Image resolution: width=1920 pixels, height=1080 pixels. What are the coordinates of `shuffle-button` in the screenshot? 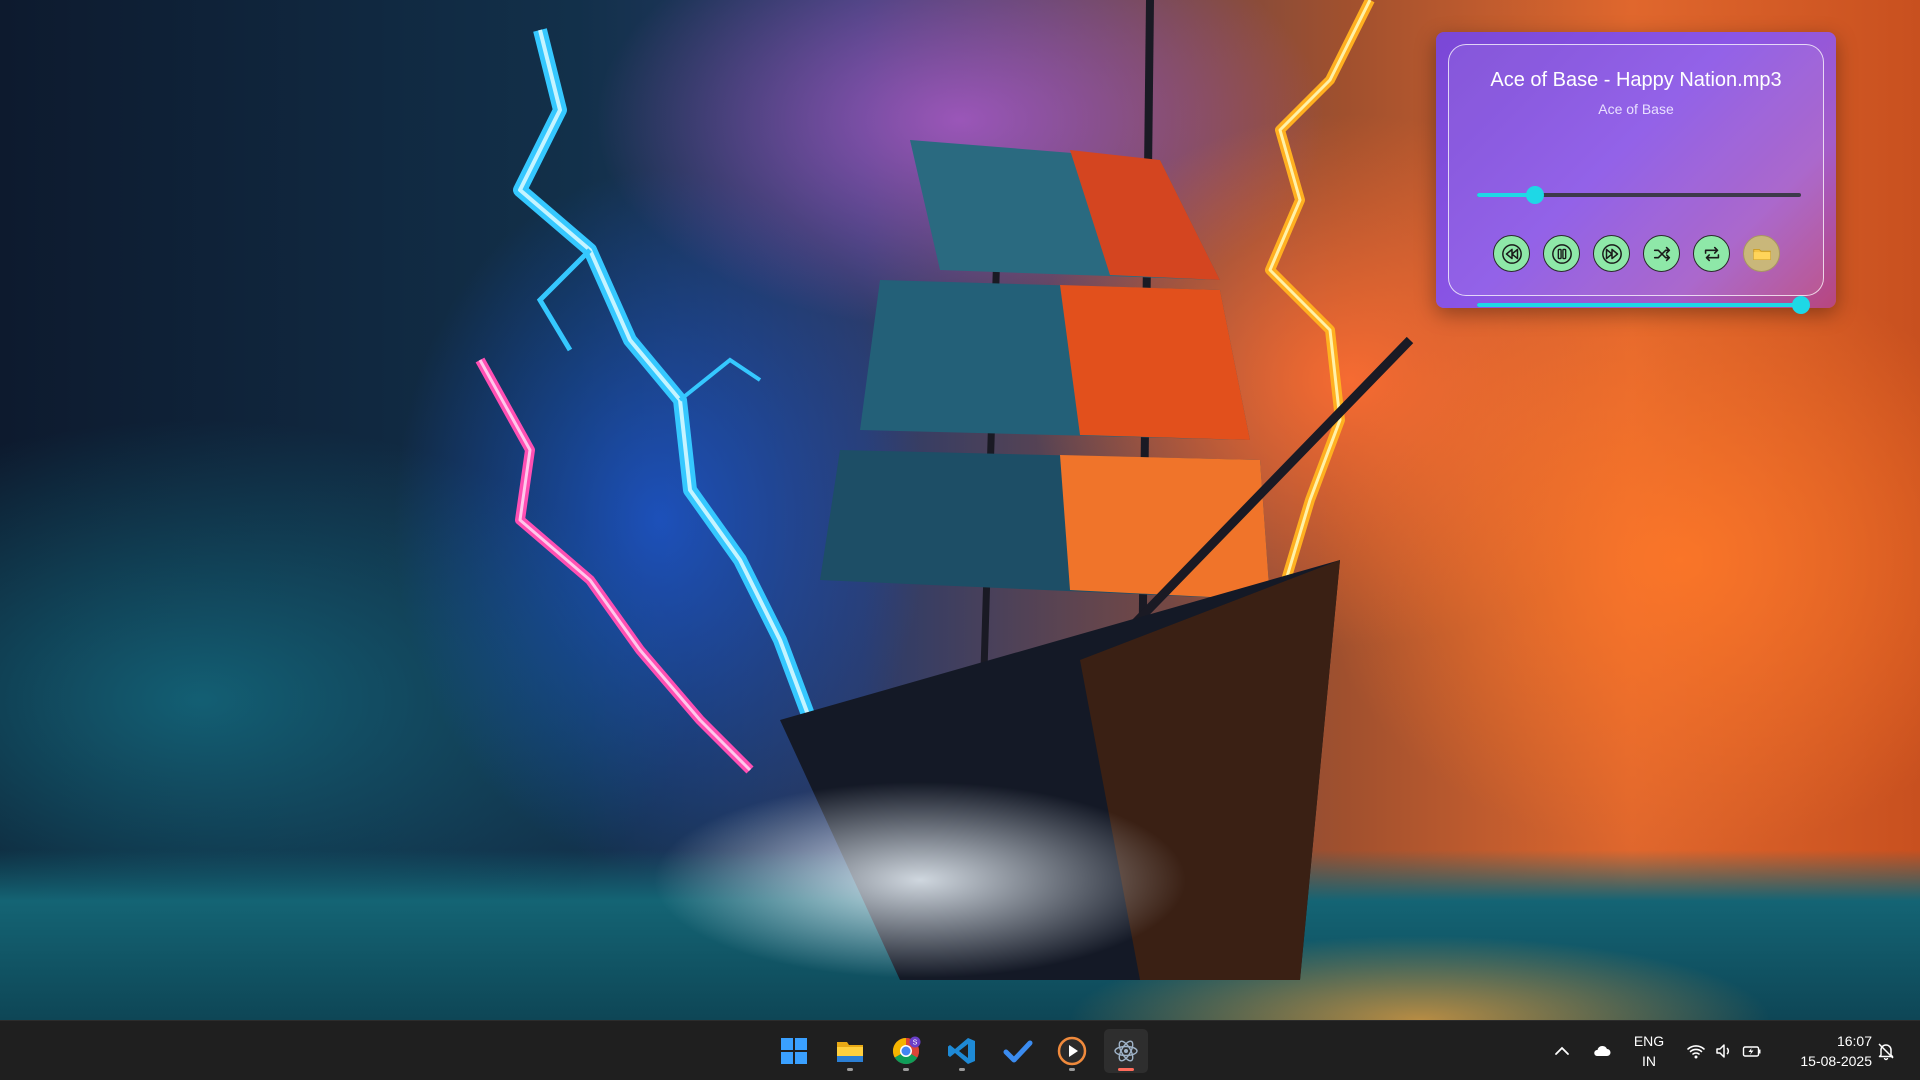 It's located at (1661, 253).